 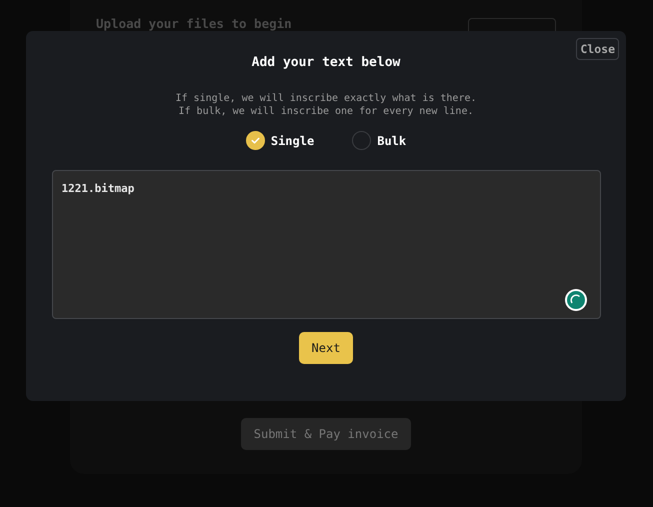 I want to click on radio-label: Bulk, so click(x=391, y=141).